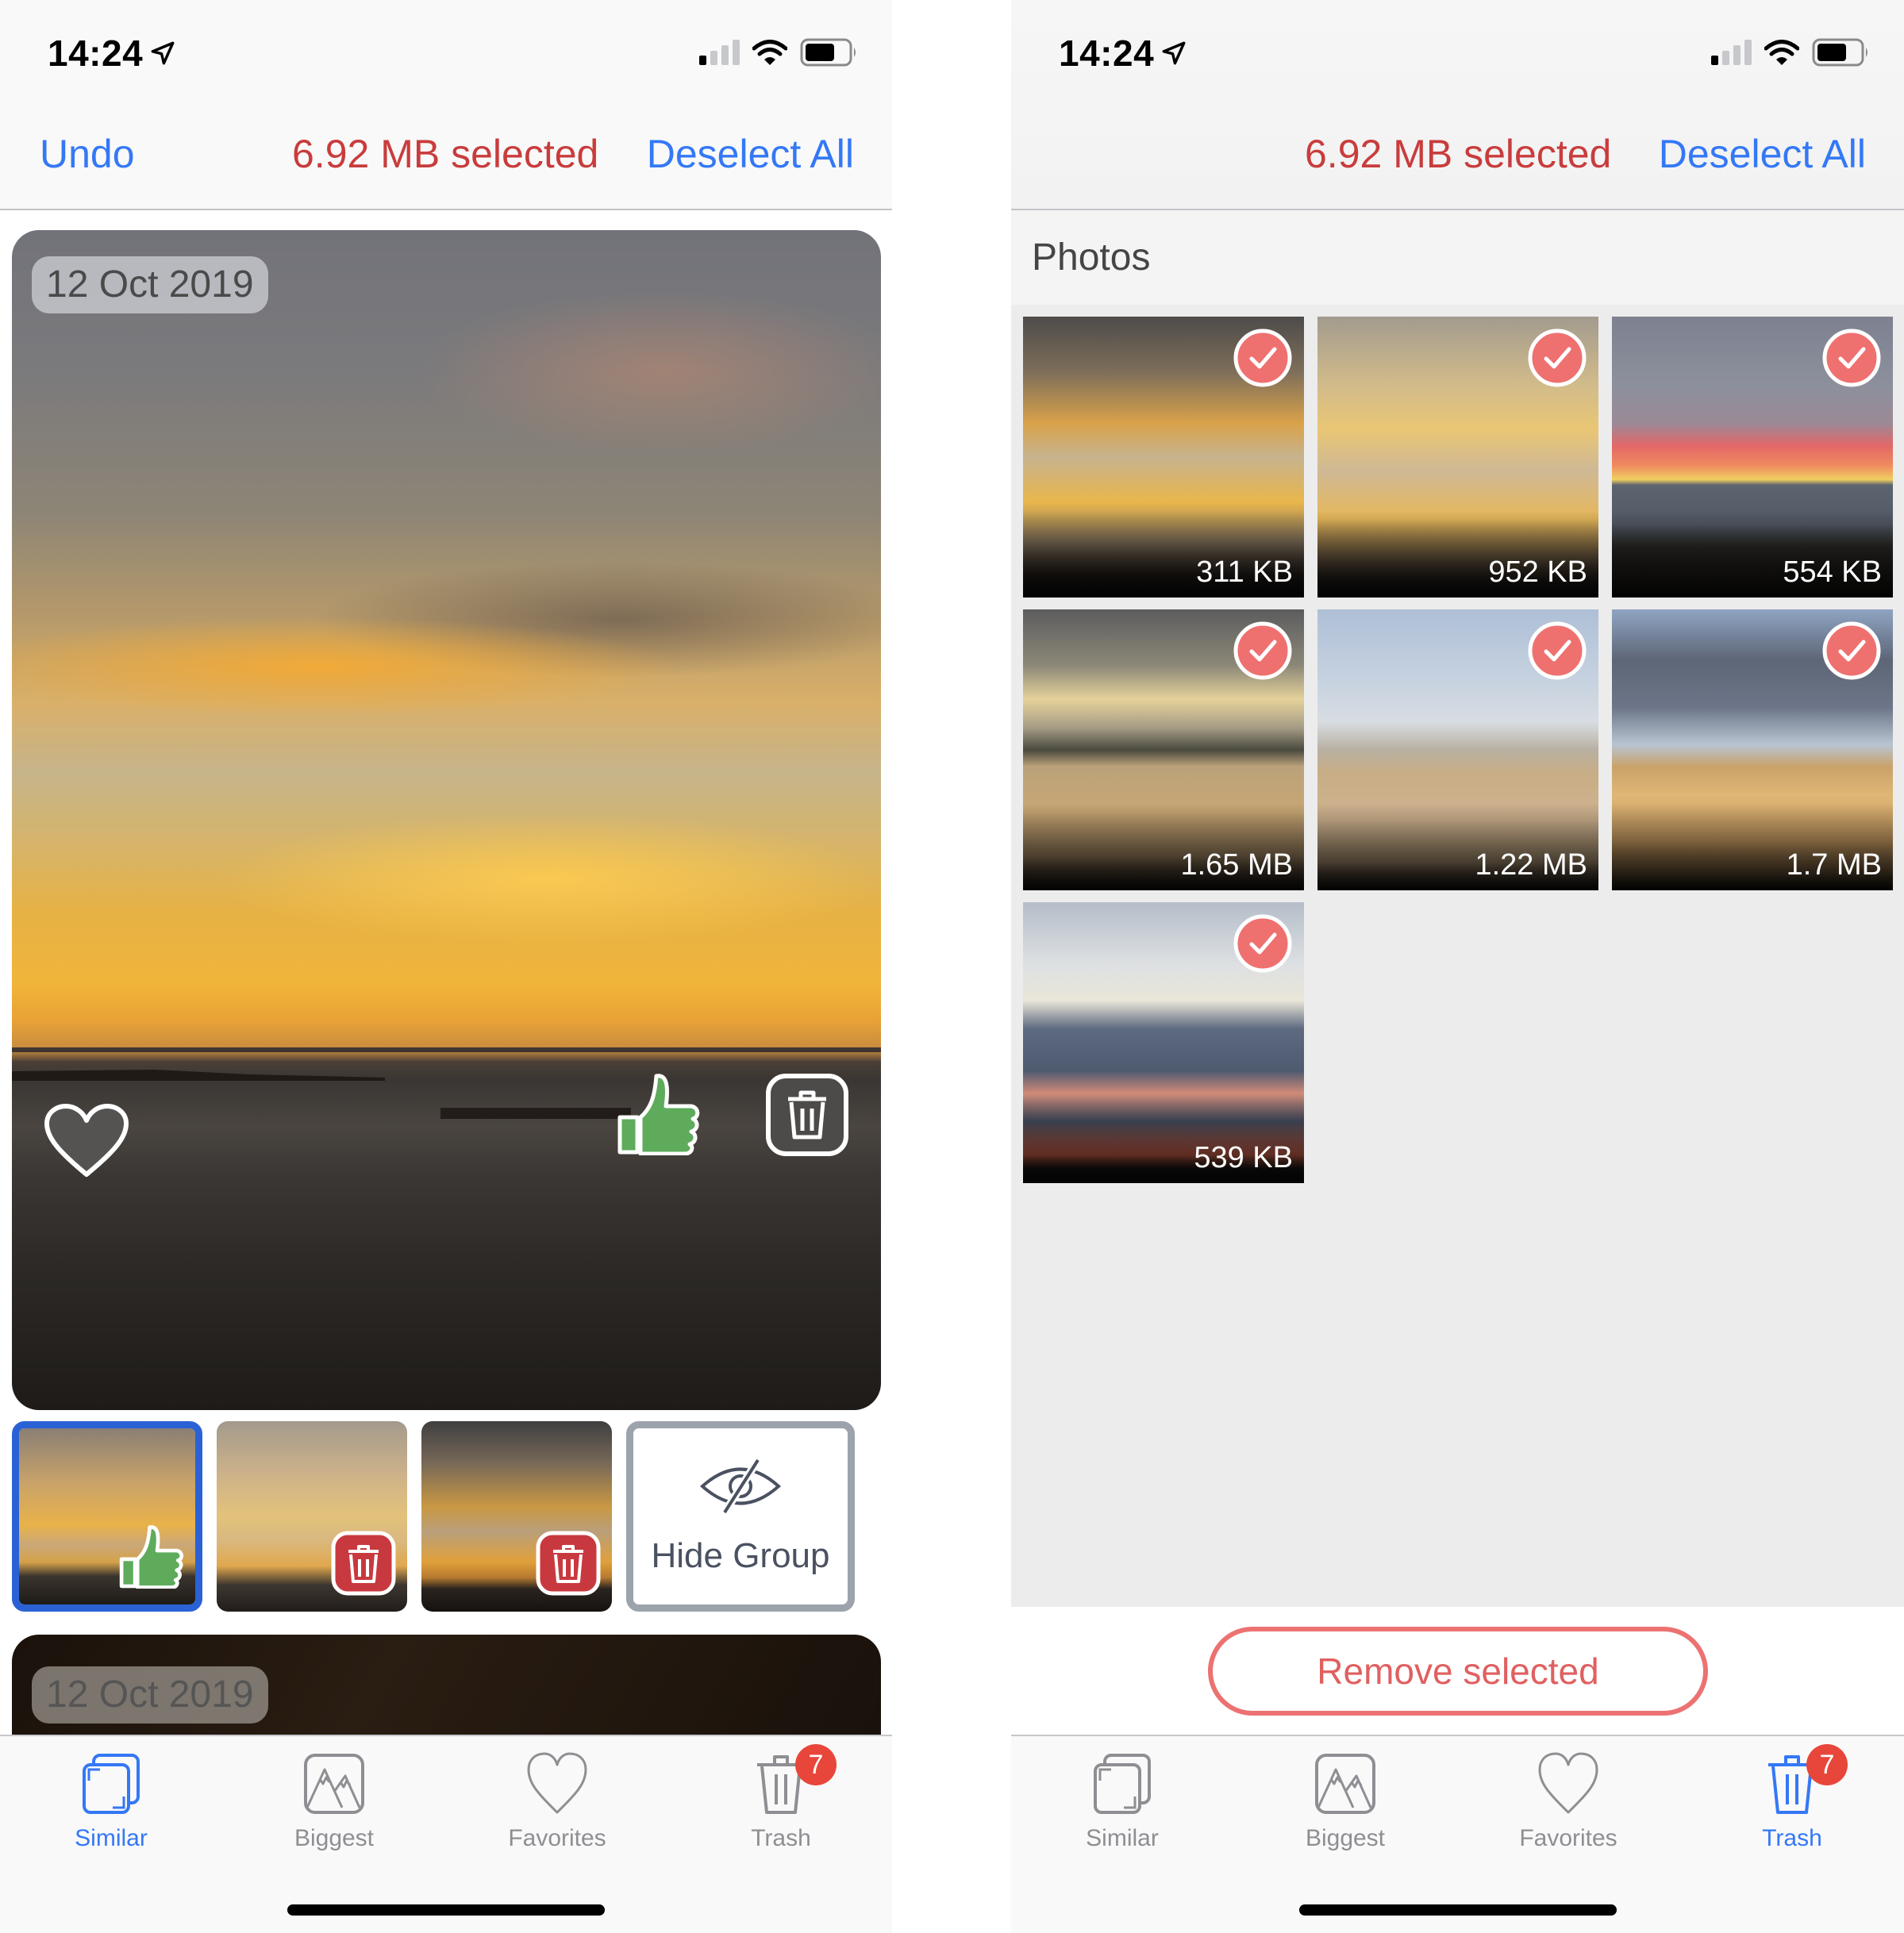 The image size is (1904, 1933). Describe the element at coordinates (1531, 865) in the screenshot. I see `file-size-label: 1.22 MB` at that location.